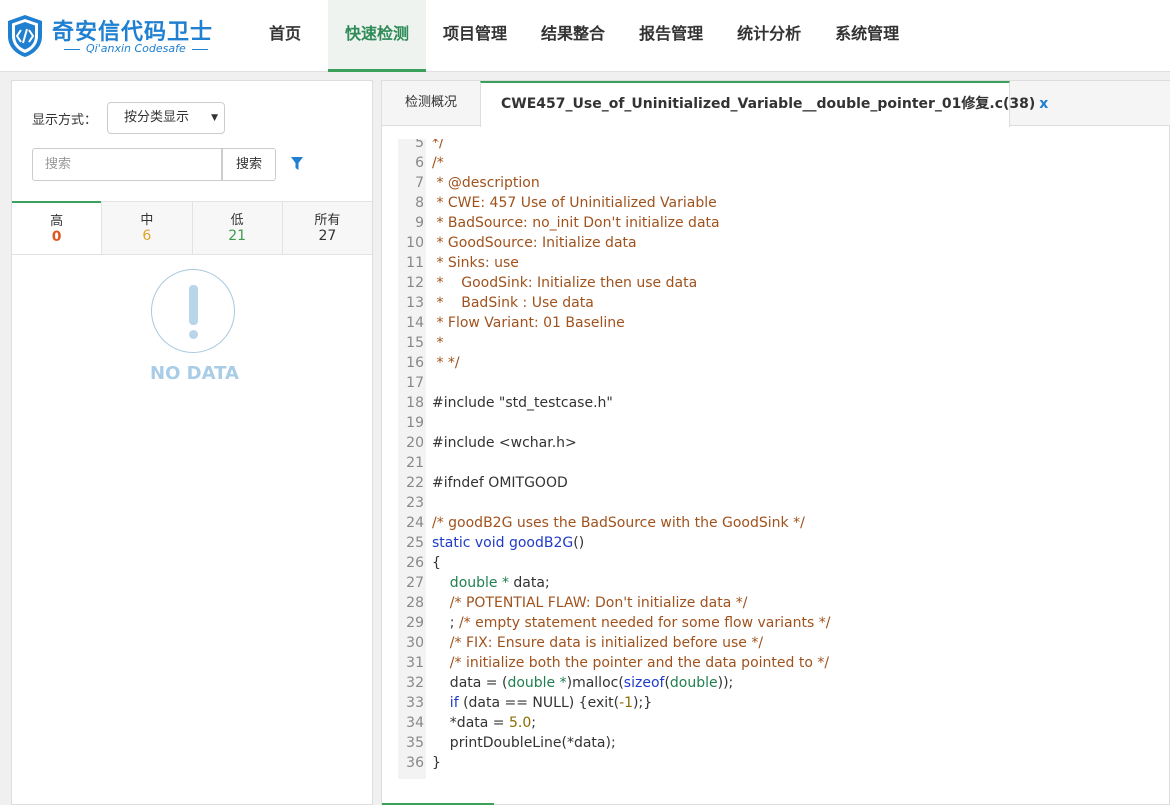 Image resolution: width=1170 pixels, height=805 pixels. I want to click on nav-report-management: 报告管理, so click(671, 36).